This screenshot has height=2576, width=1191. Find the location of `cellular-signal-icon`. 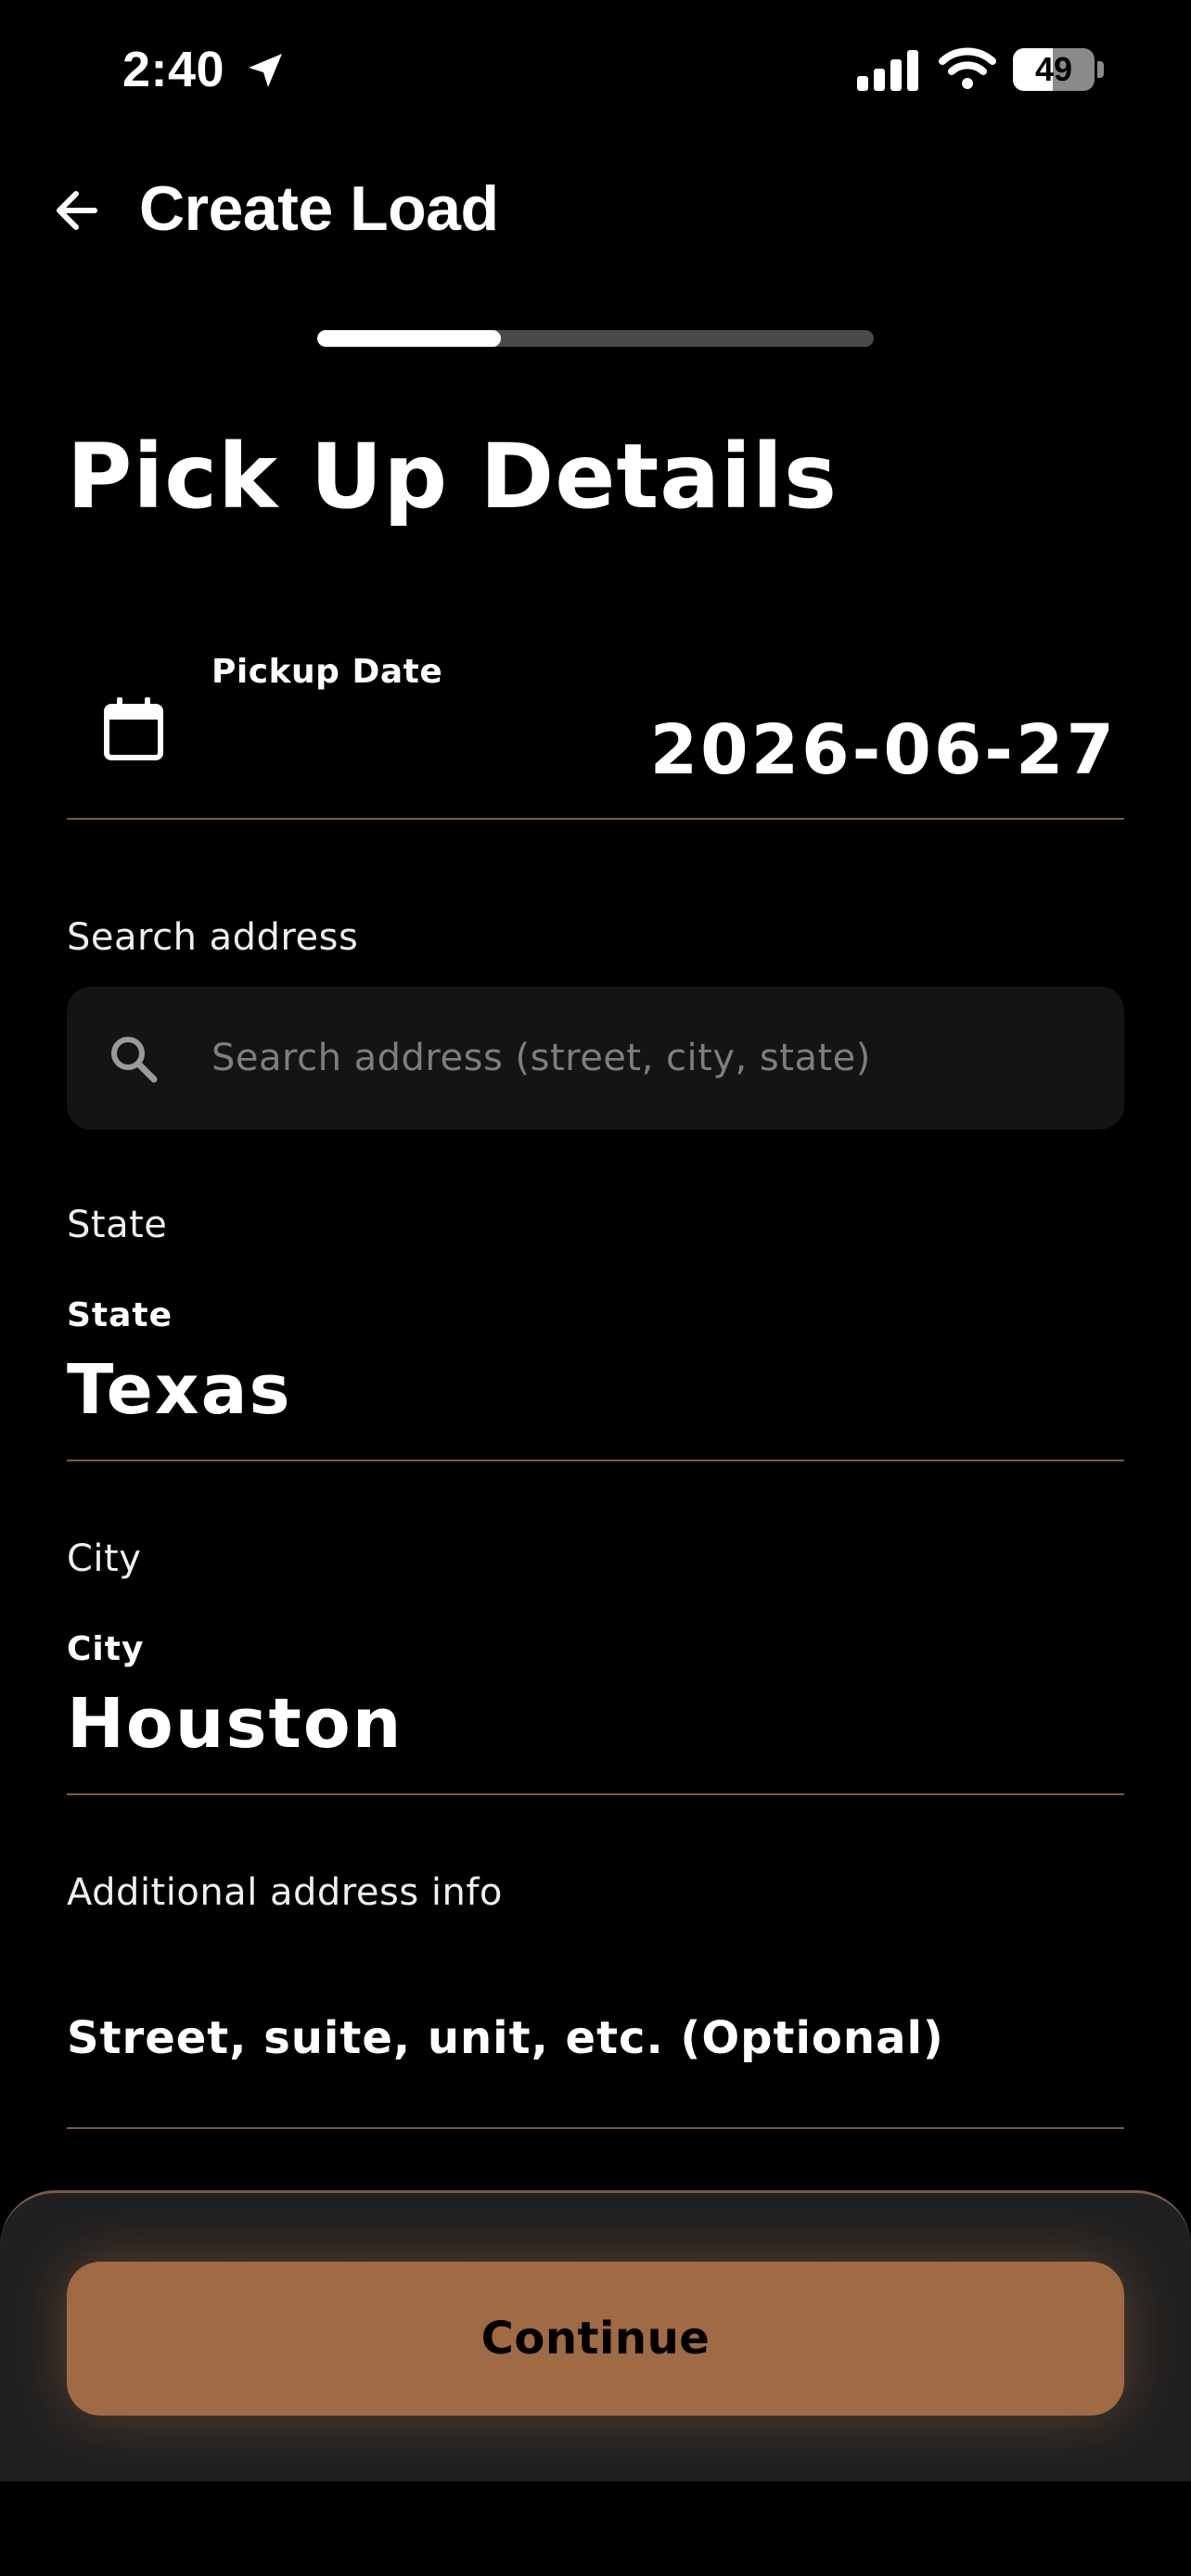

cellular-signal-icon is located at coordinates (887, 71).